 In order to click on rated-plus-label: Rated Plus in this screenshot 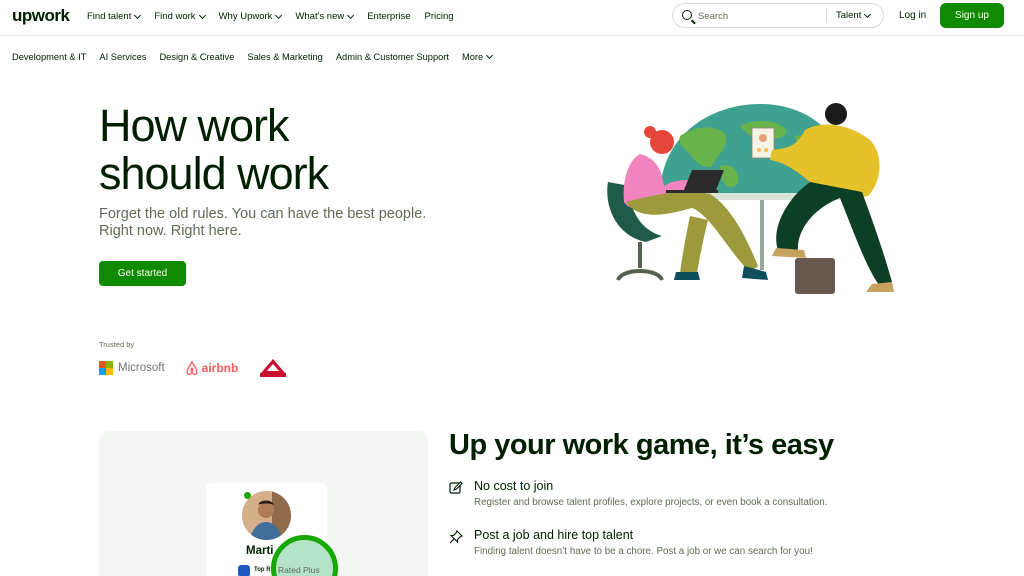, I will do `click(299, 570)`.